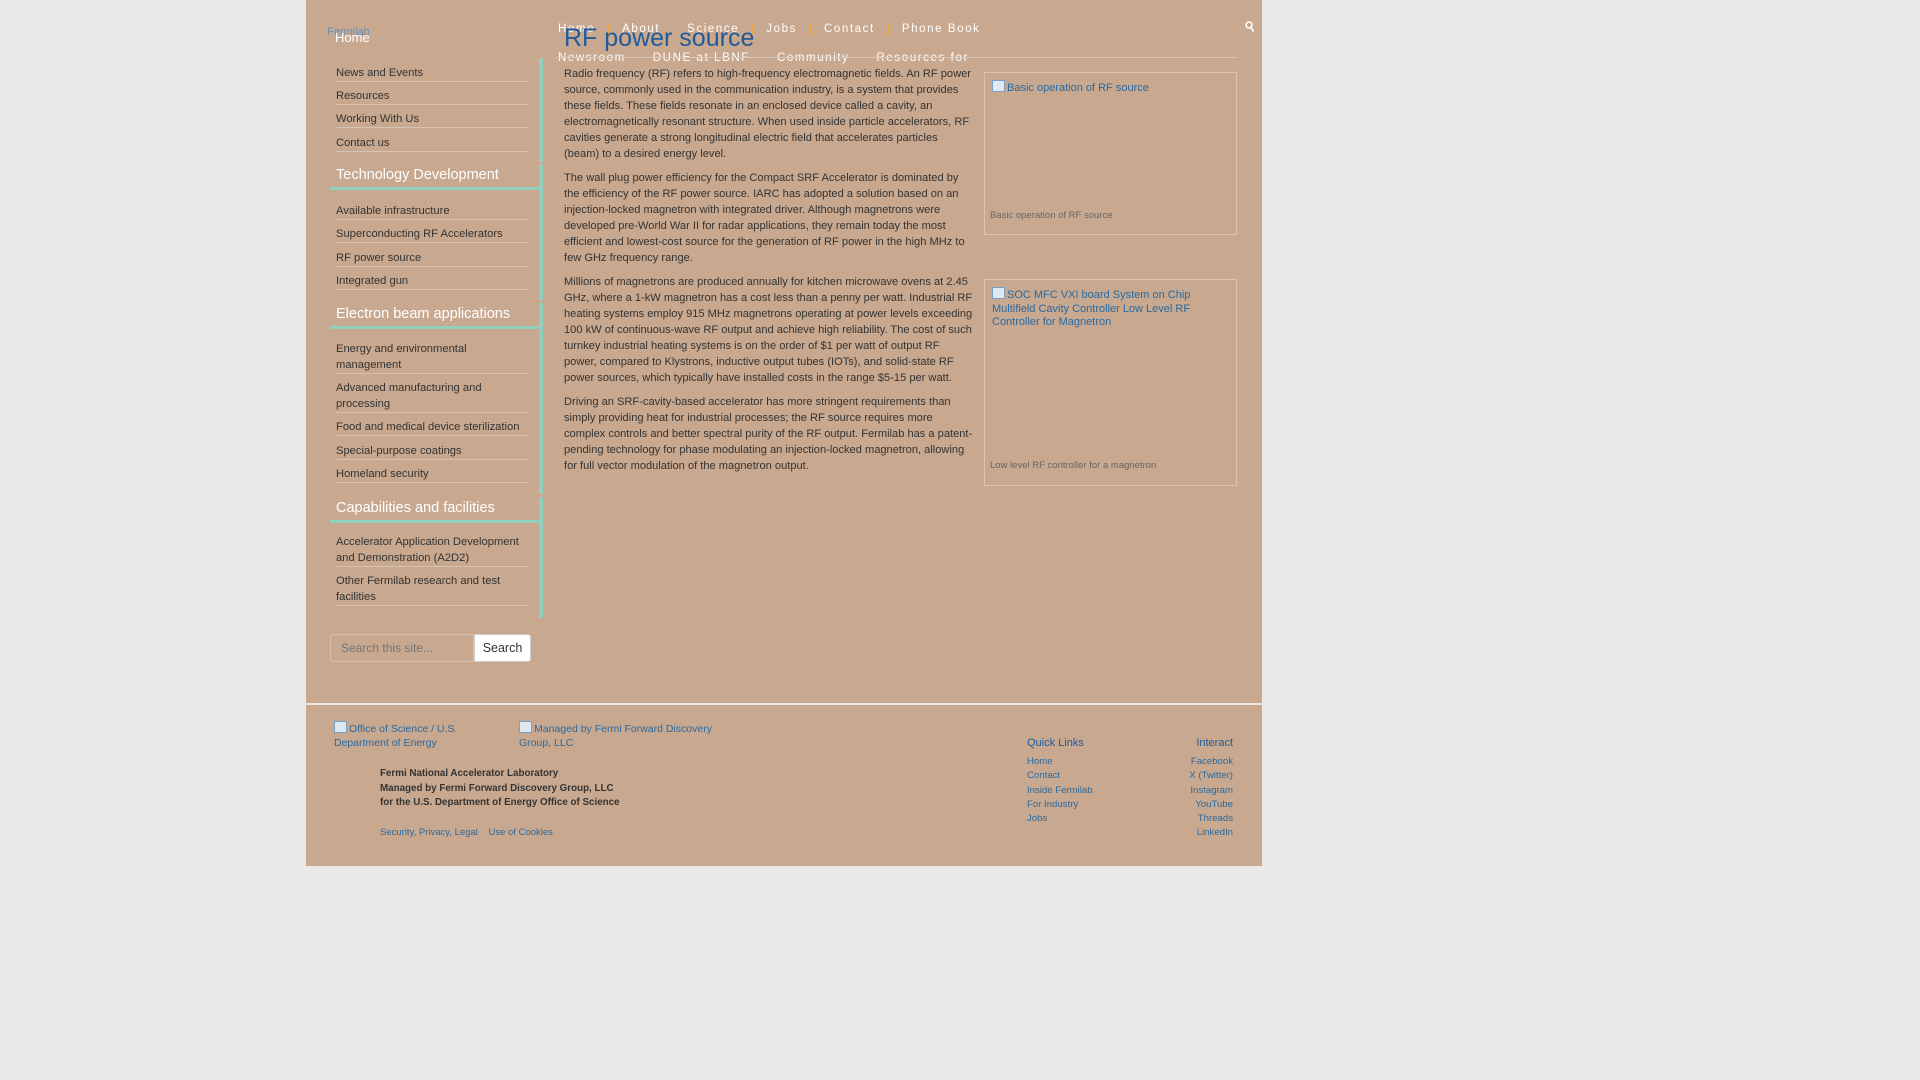  Describe the element at coordinates (848, 29) in the screenshot. I see `nav-contact: Contact` at that location.